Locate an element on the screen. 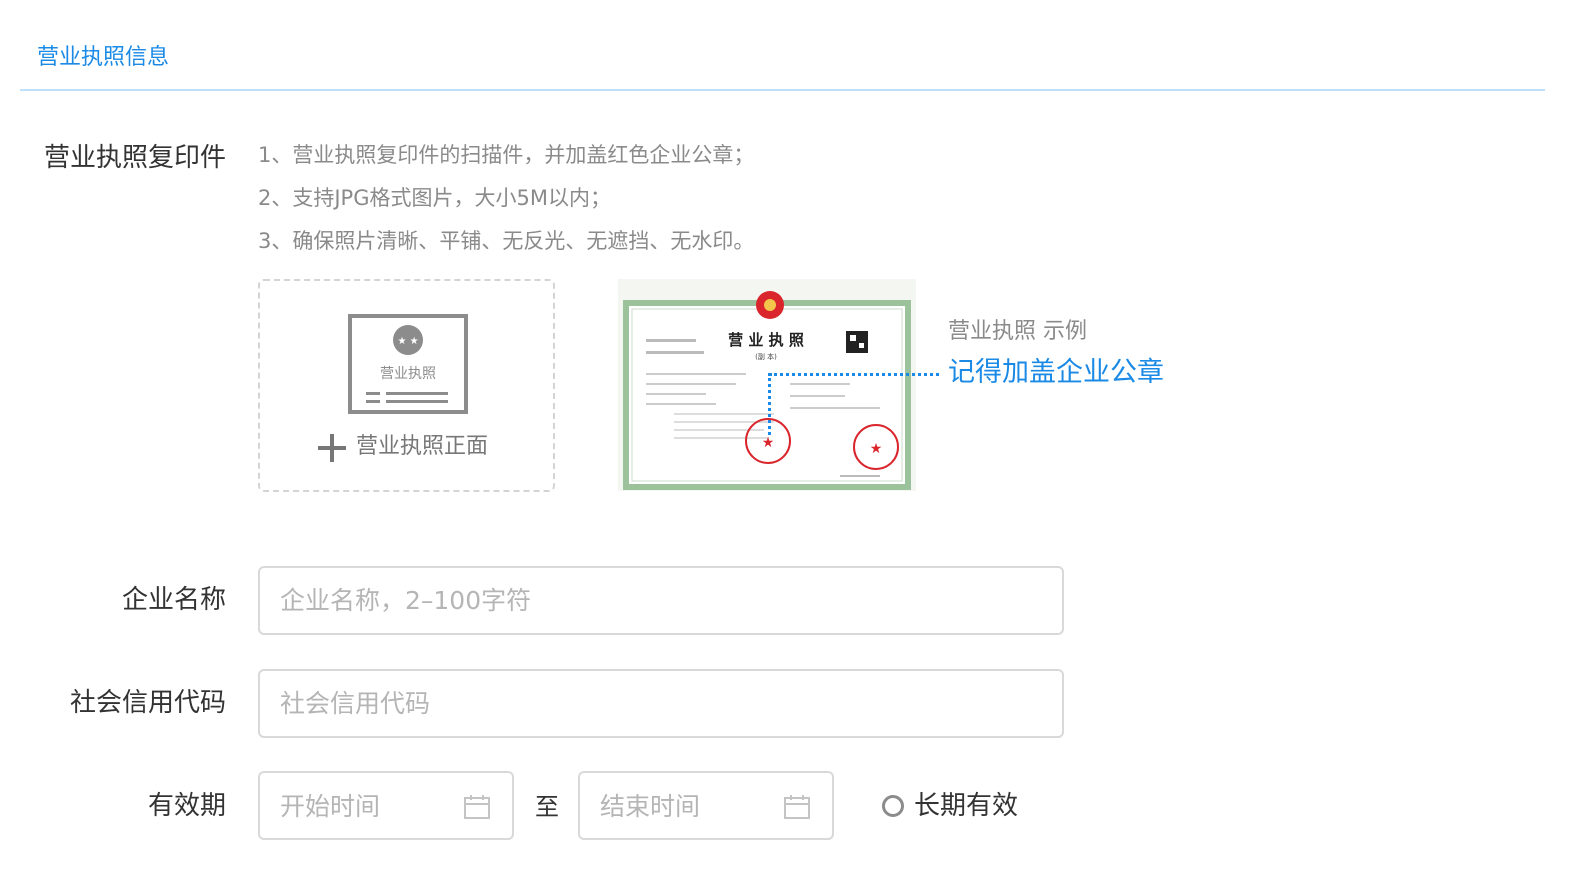 Image resolution: width=1585 pixels, height=894 pixels. end-date-placeholder: 结束时间 is located at coordinates (650, 806).